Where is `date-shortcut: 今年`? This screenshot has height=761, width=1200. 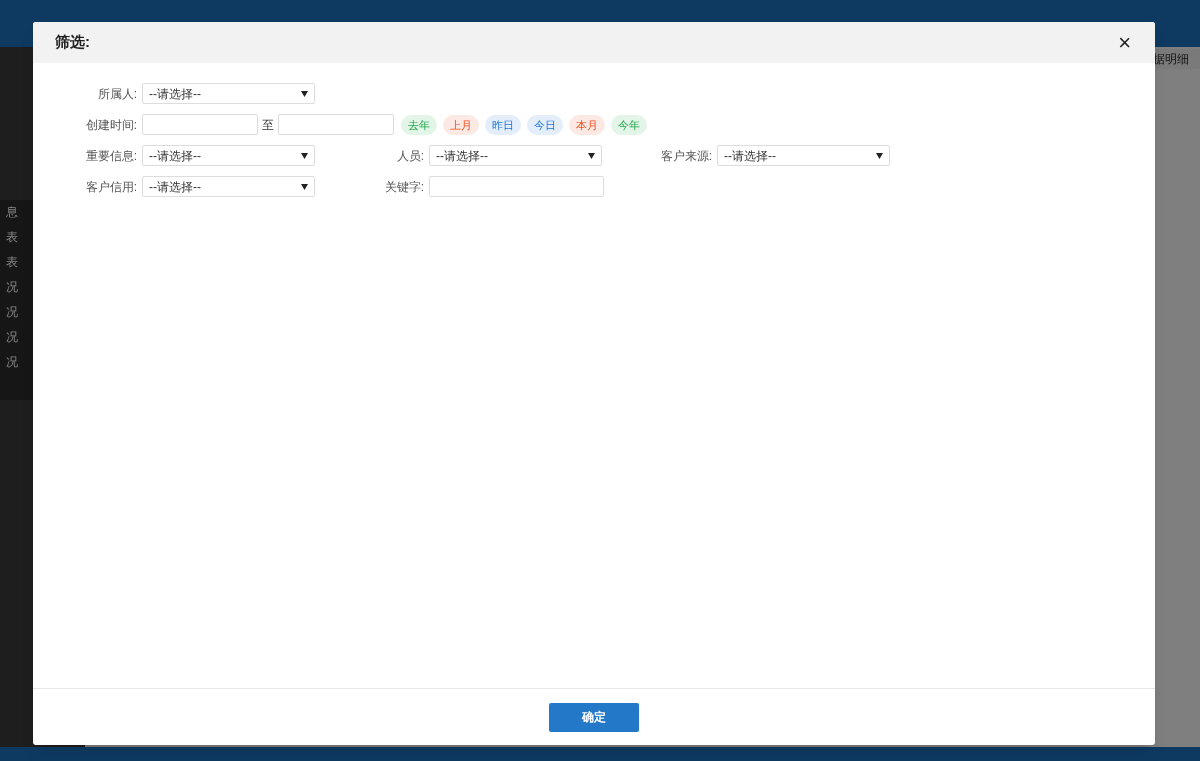 date-shortcut: 今年 is located at coordinates (629, 124).